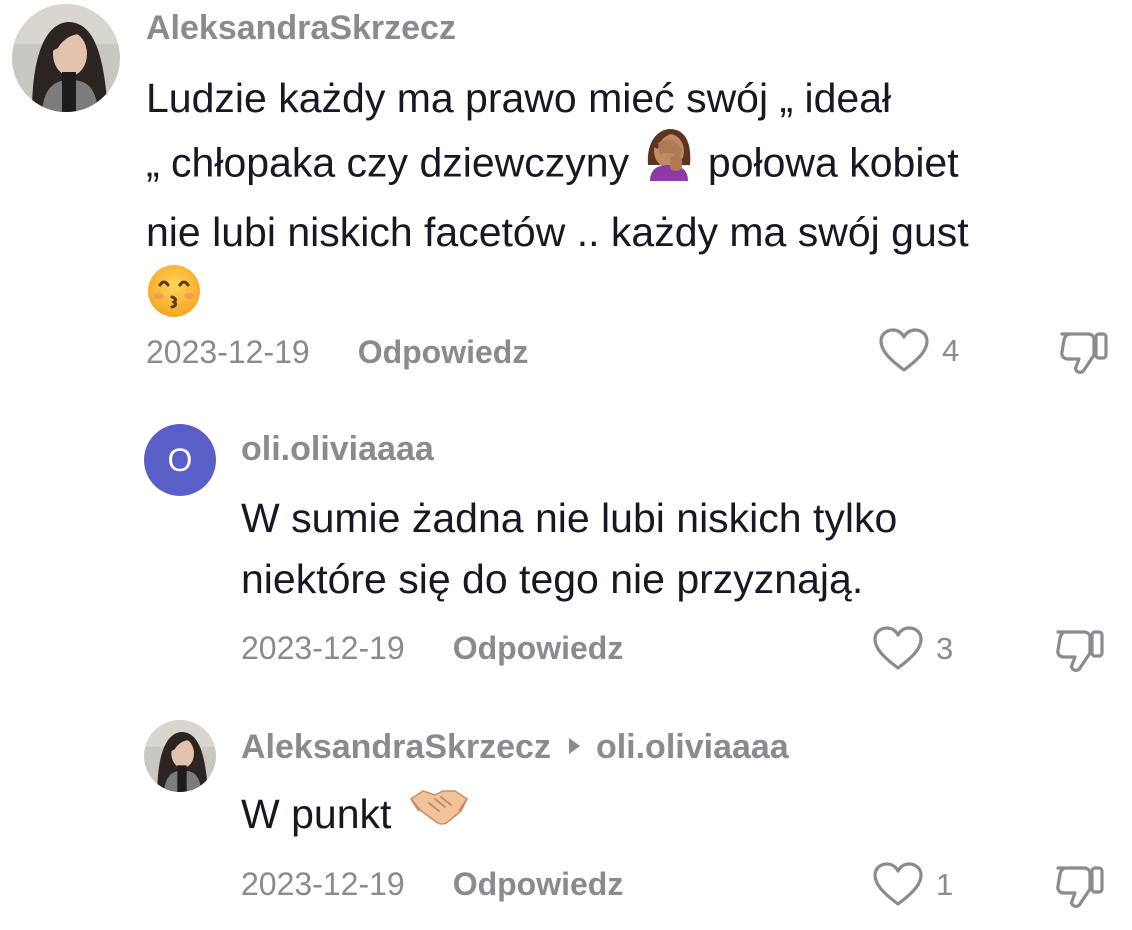 The height and width of the screenshot is (930, 1132). I want to click on like-count: 4, so click(951, 350).